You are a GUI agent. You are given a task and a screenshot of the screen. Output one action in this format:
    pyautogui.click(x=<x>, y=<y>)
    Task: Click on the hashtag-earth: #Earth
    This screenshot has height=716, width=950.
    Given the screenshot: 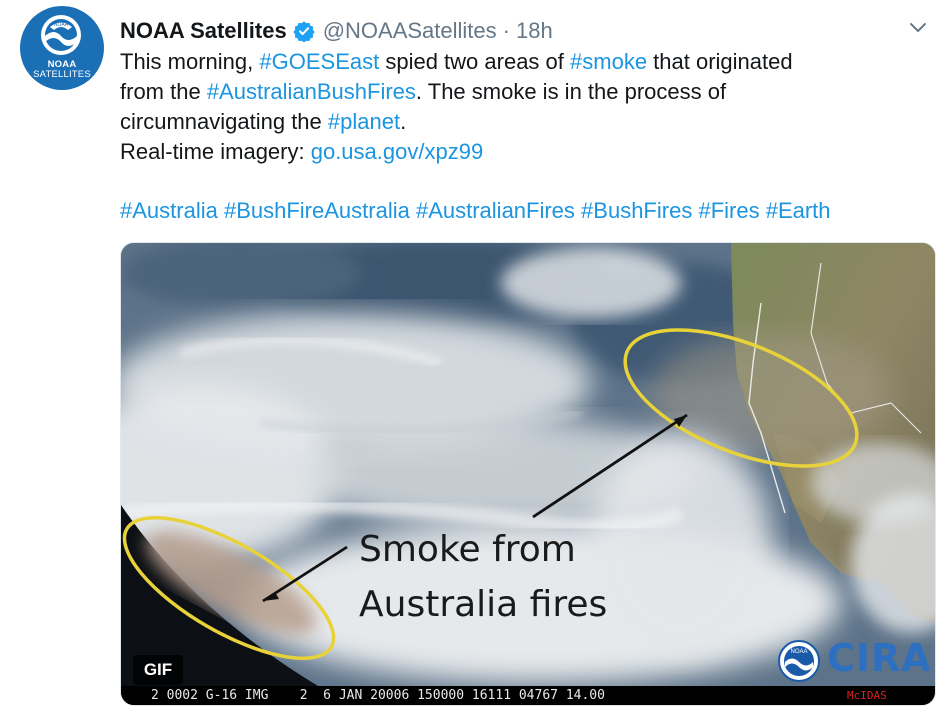 What is the action you would take?
    pyautogui.click(x=798, y=210)
    